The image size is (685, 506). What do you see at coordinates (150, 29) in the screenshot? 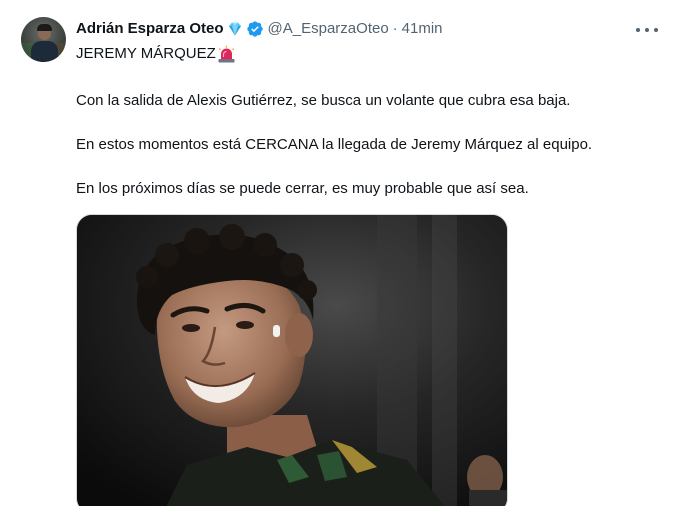
I see `display-name: Adrián Esparza Oteo` at bounding box center [150, 29].